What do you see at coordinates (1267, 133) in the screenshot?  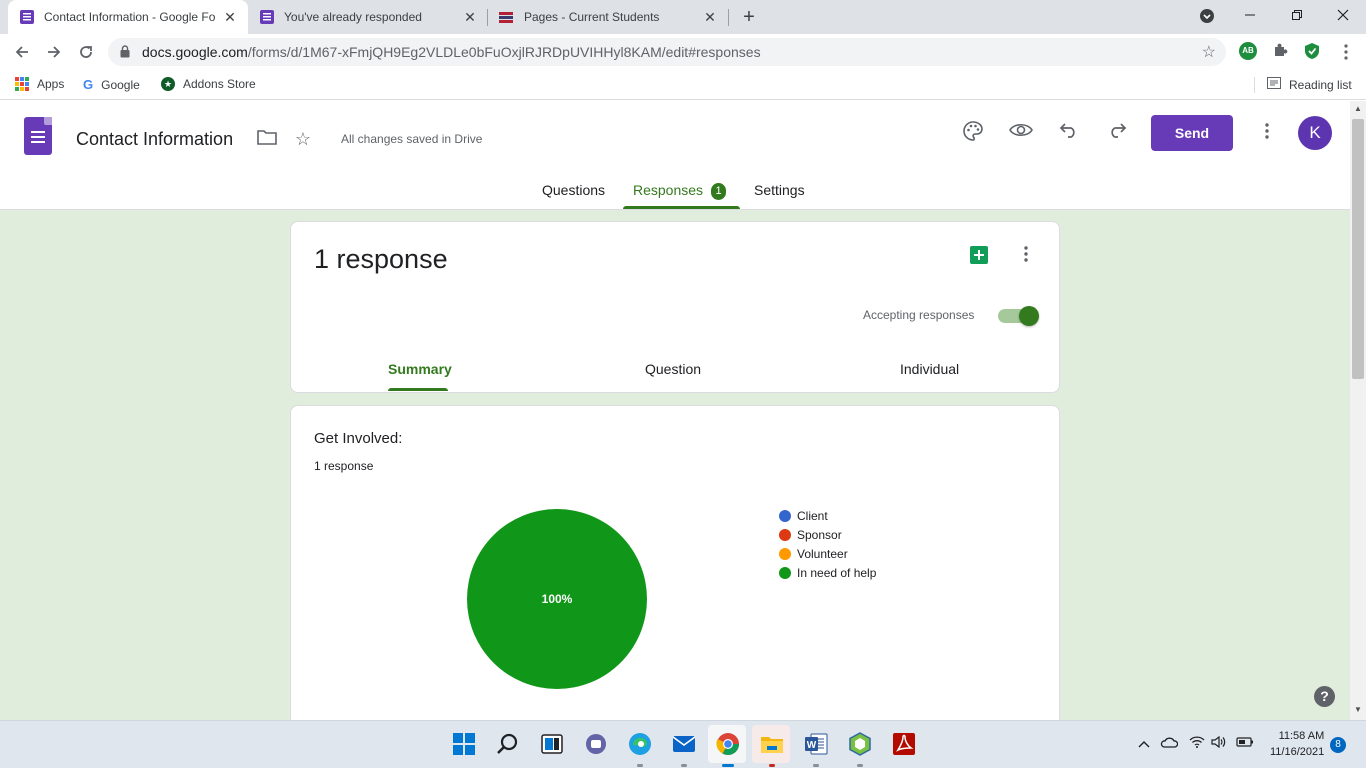 I see `more-options-icon` at bounding box center [1267, 133].